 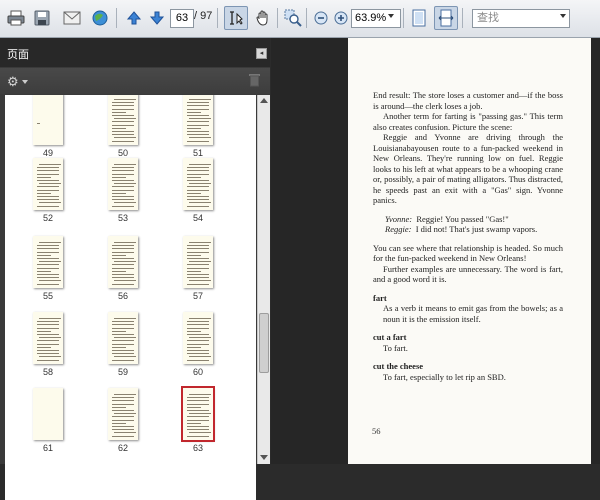 What do you see at coordinates (563, 16) in the screenshot?
I see `search-dropdown-icon` at bounding box center [563, 16].